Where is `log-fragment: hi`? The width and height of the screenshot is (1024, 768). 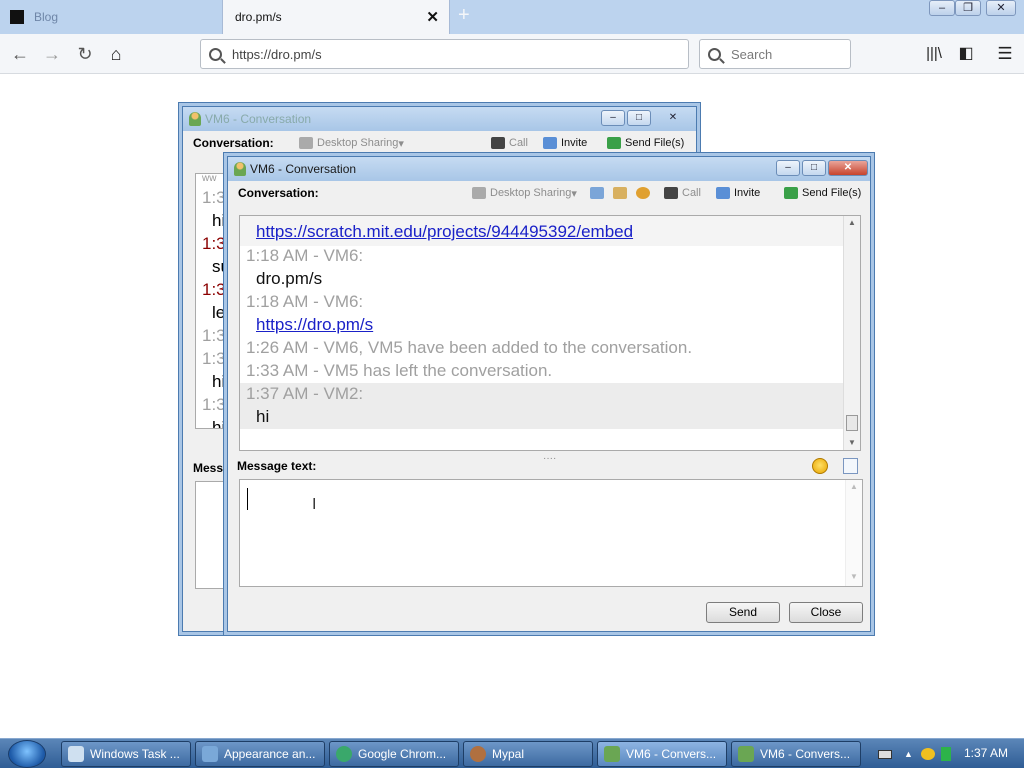
log-fragment: hi is located at coordinates (218, 220).